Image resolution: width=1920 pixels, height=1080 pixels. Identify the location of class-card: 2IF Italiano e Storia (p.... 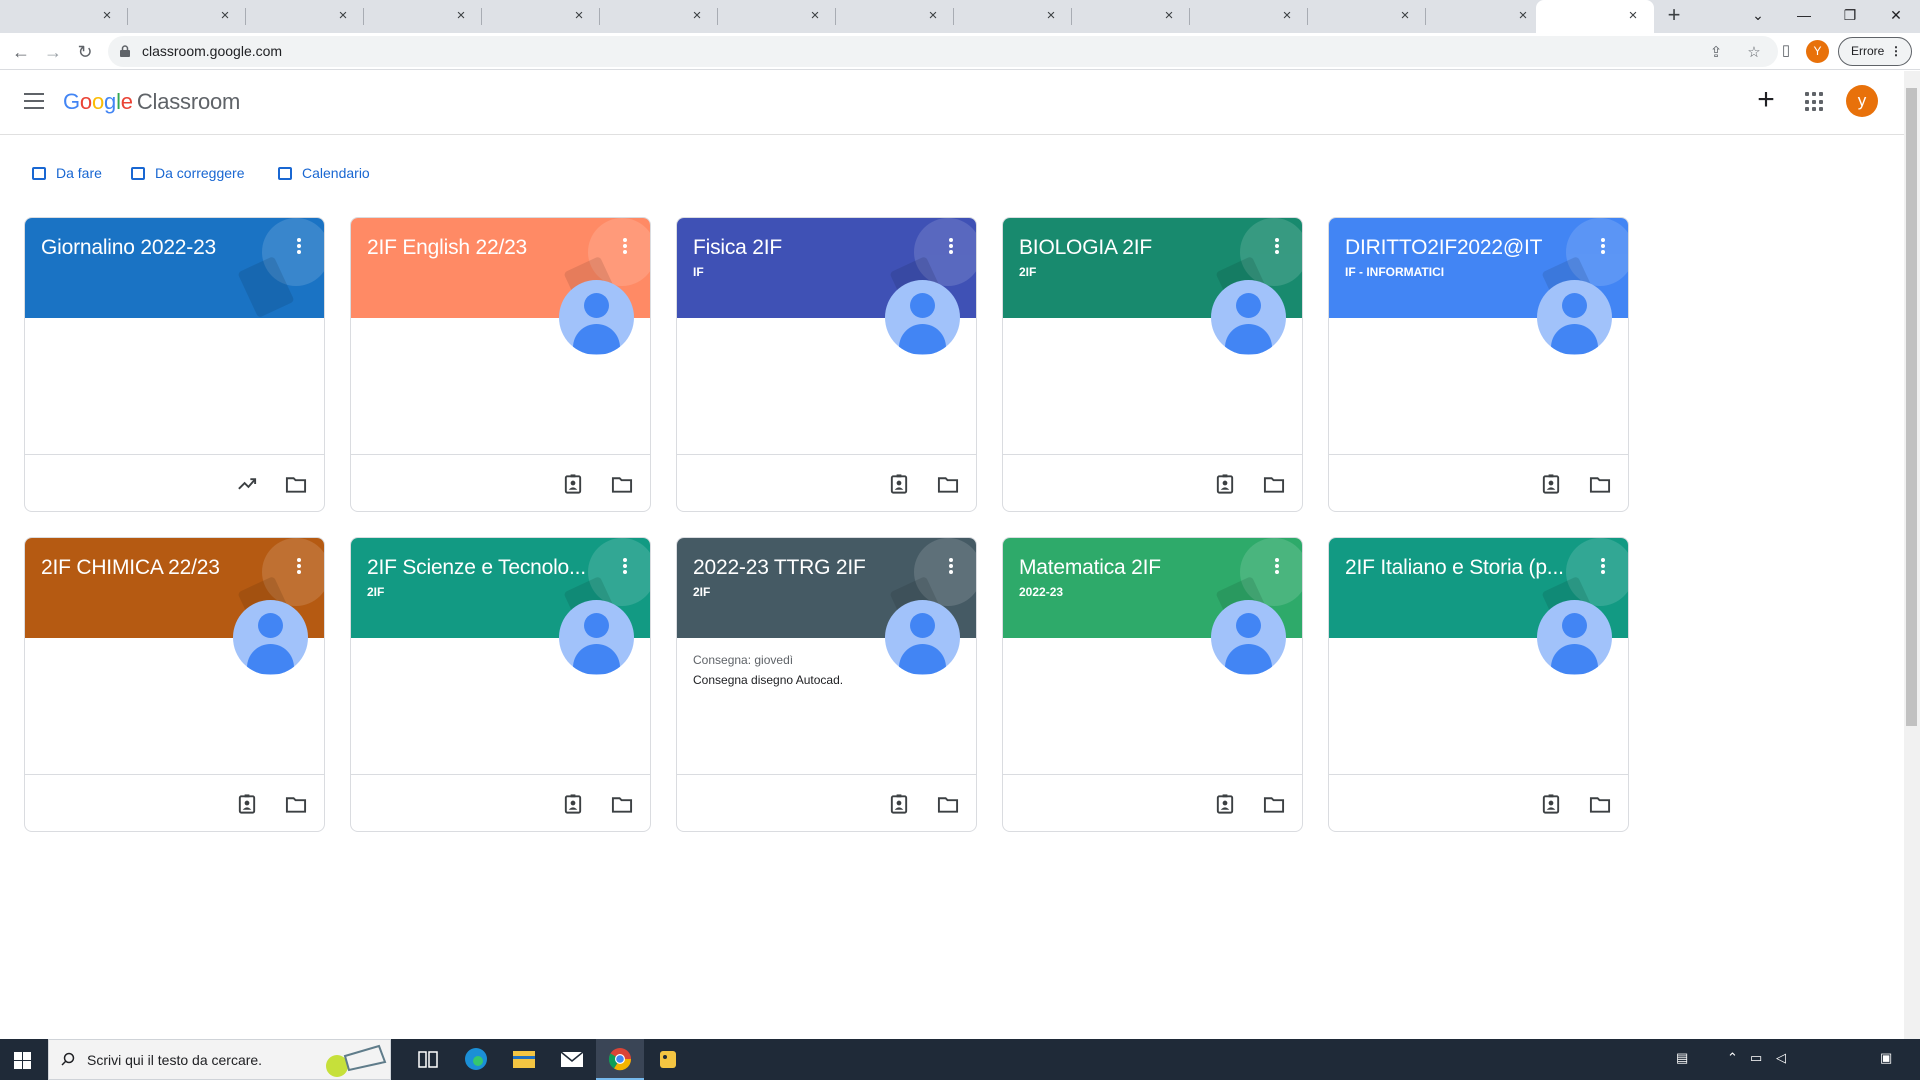
(1478, 684).